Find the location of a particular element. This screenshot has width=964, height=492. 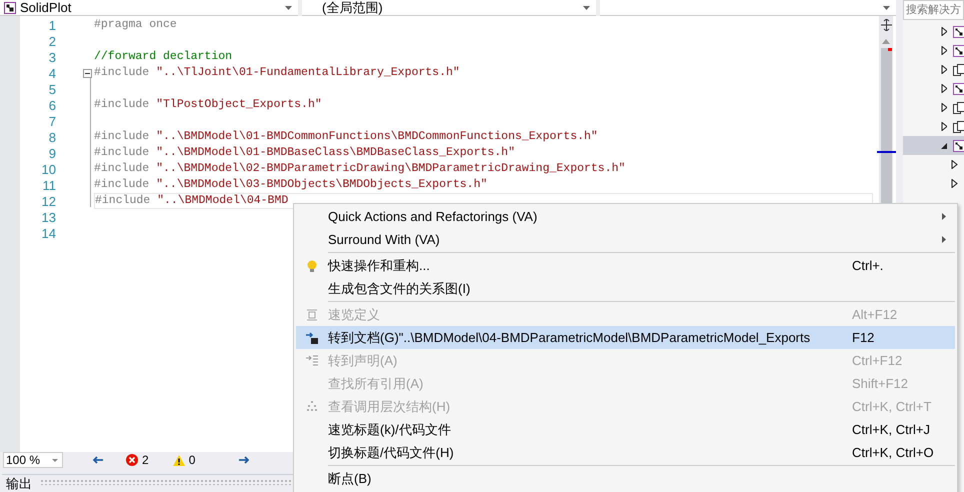

menu-item: Surround With (VA) is located at coordinates (625, 239).